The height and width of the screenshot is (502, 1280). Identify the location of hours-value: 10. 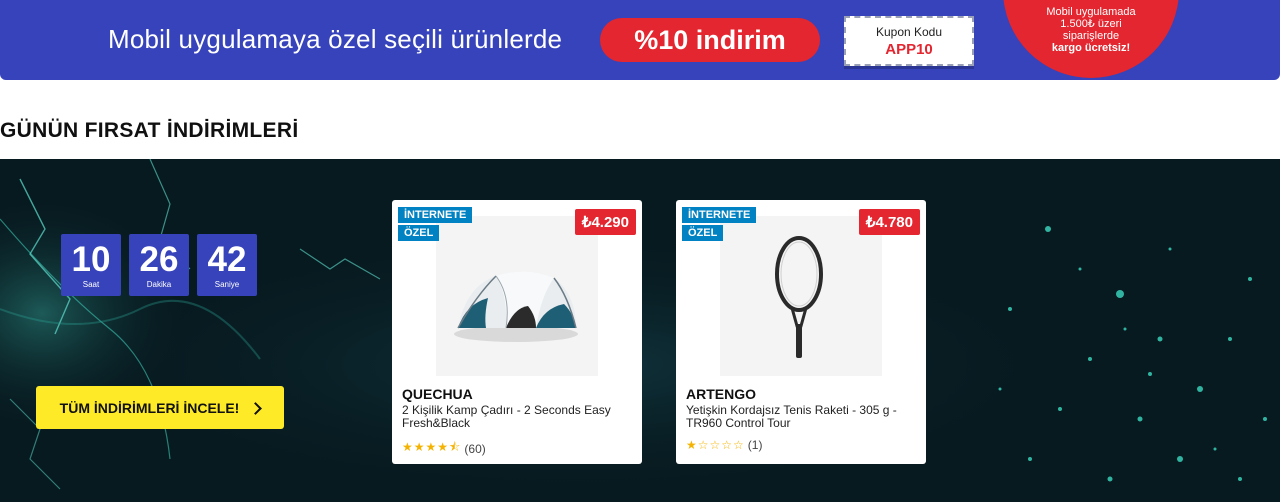
(91, 259).